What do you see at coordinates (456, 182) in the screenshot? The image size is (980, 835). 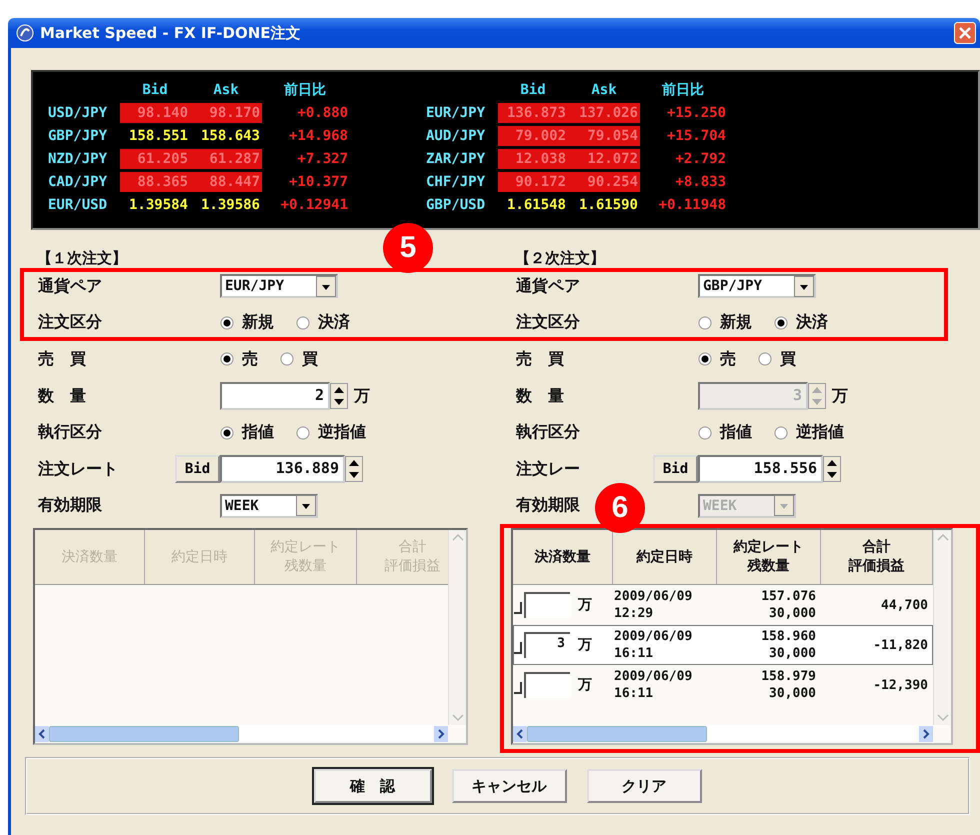 I see `currency-pair: CHF/JPY` at bounding box center [456, 182].